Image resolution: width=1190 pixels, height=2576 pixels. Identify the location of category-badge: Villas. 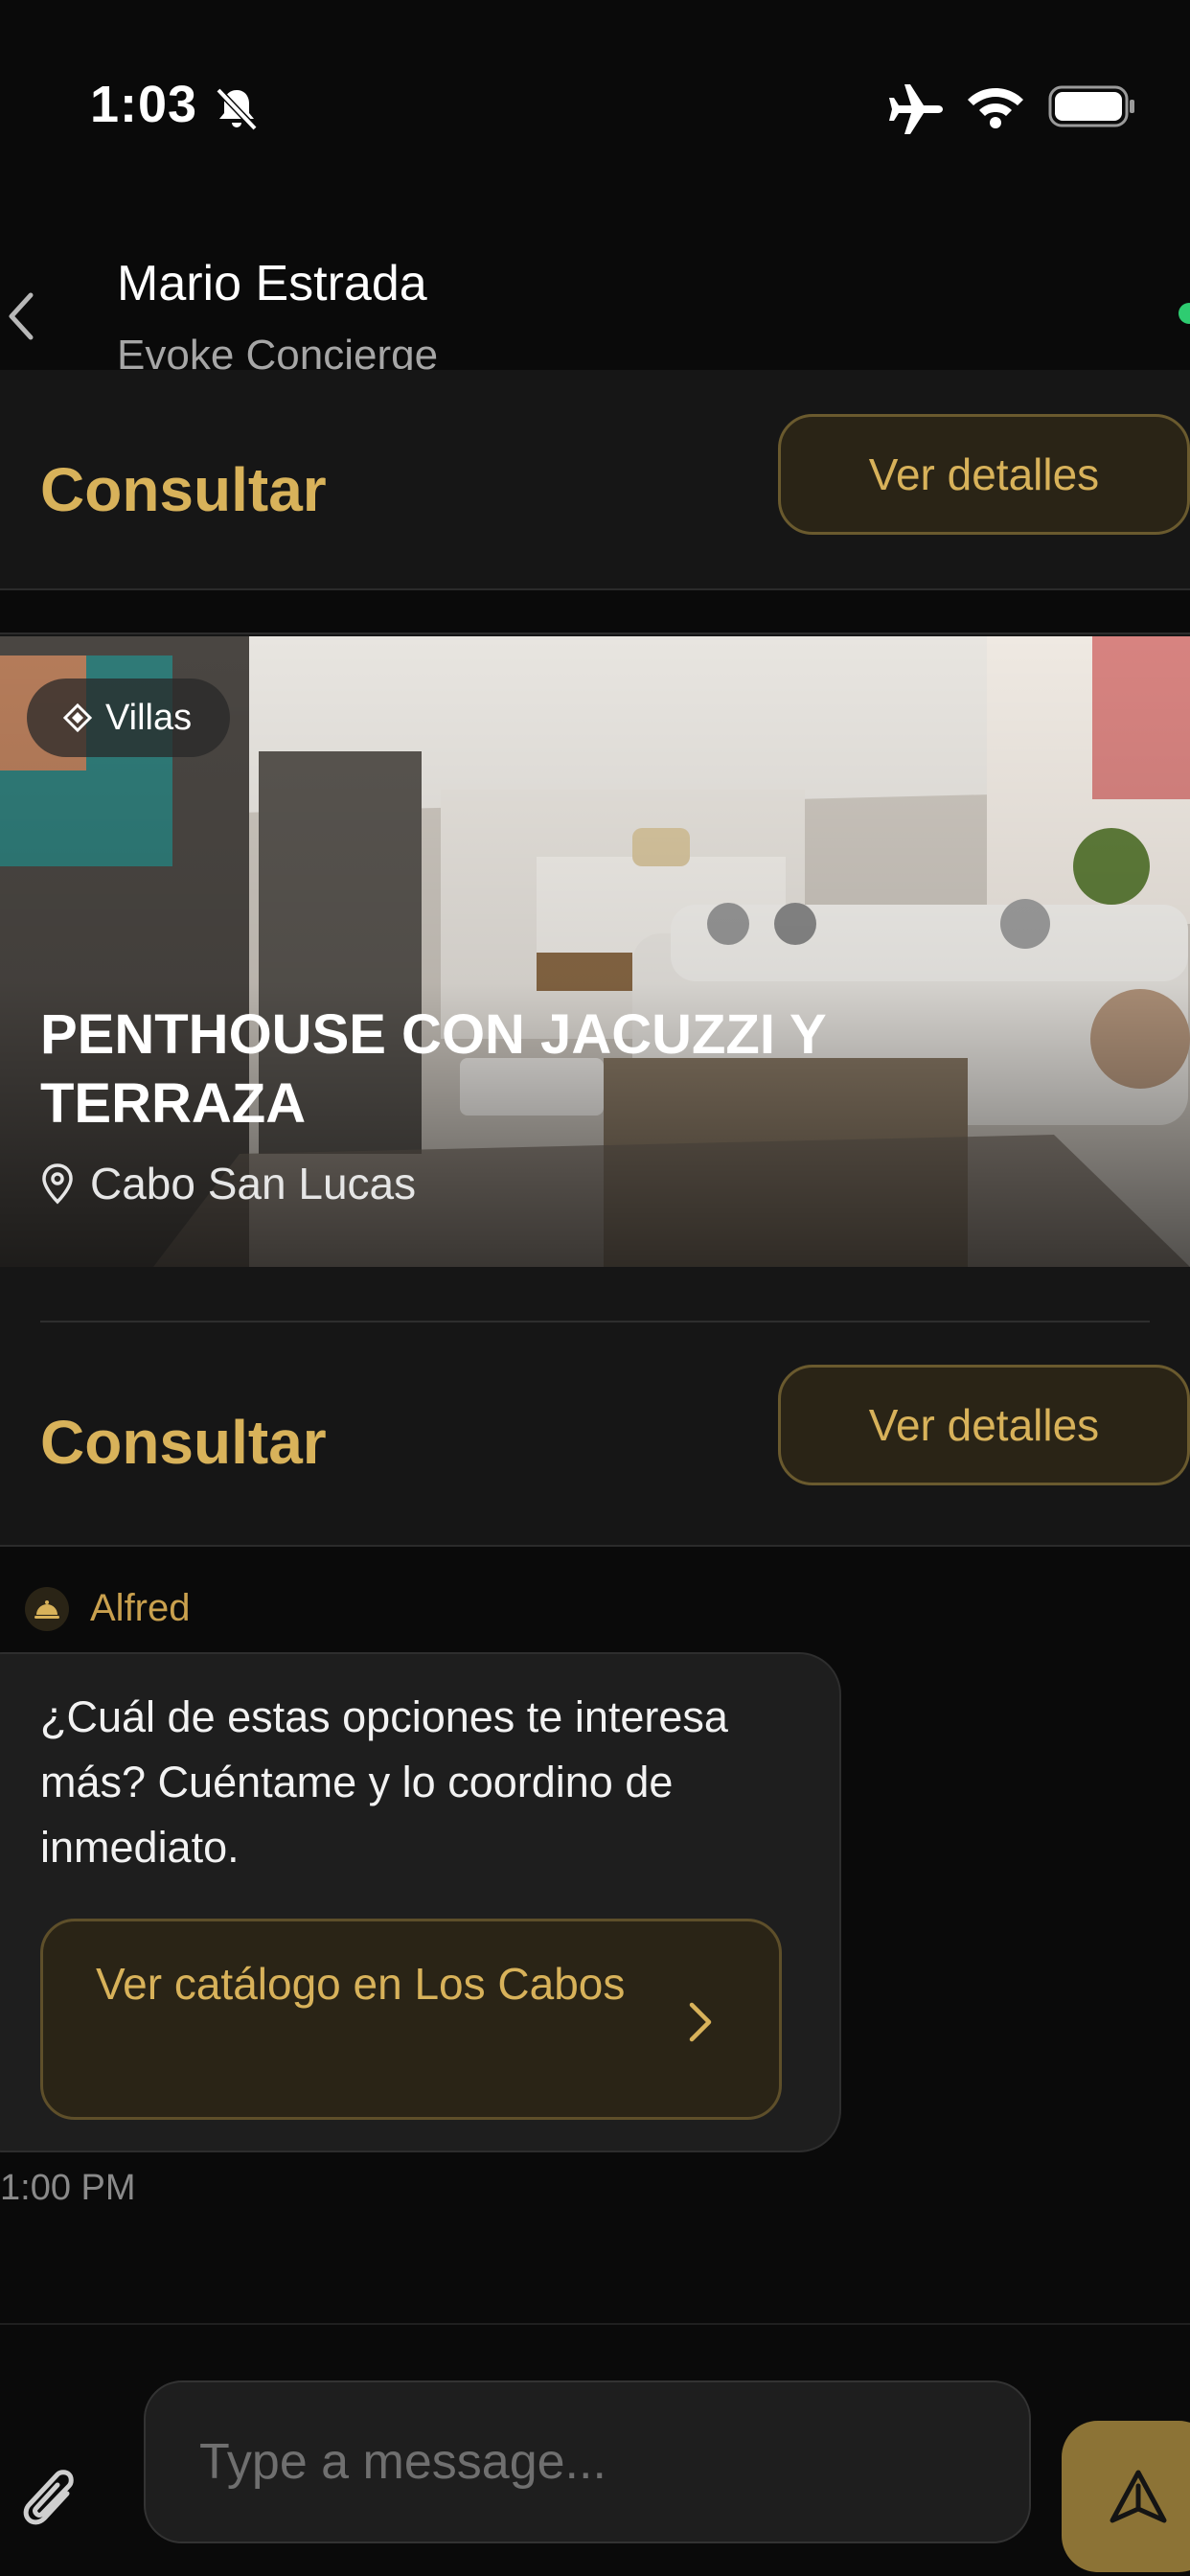
(129, 717).